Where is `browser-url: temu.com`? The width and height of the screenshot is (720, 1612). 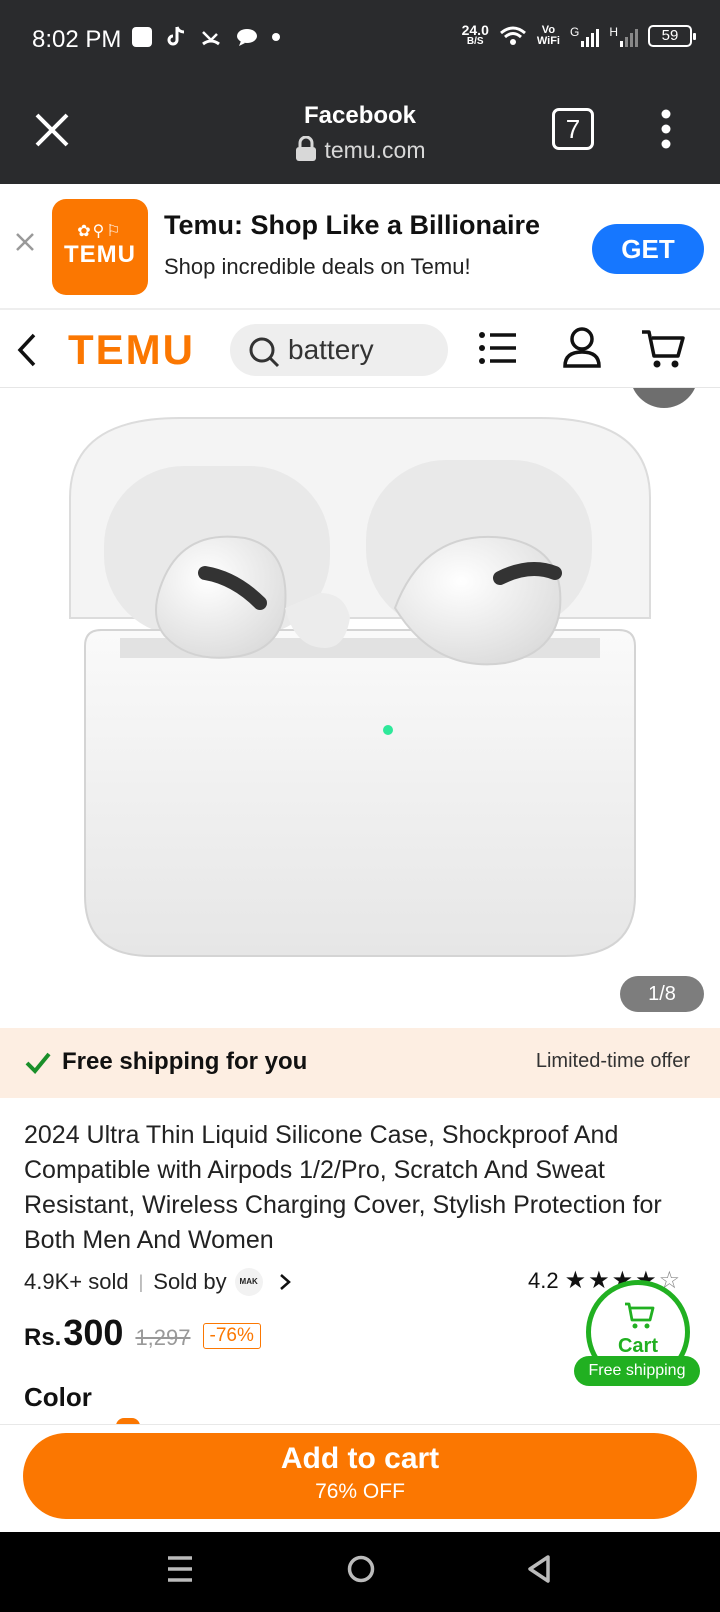 browser-url: temu.com is located at coordinates (360, 149).